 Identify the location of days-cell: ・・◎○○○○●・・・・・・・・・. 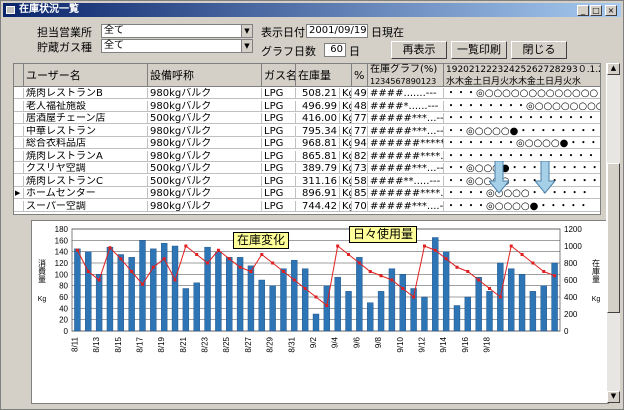
(523, 130).